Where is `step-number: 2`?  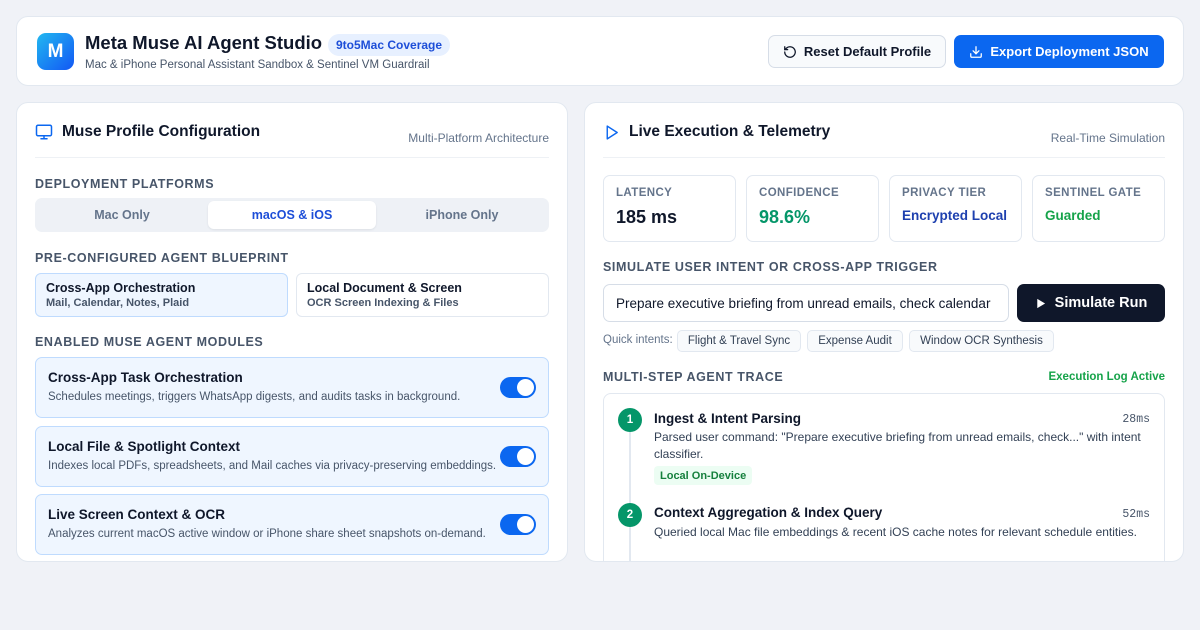
step-number: 2 is located at coordinates (630, 515).